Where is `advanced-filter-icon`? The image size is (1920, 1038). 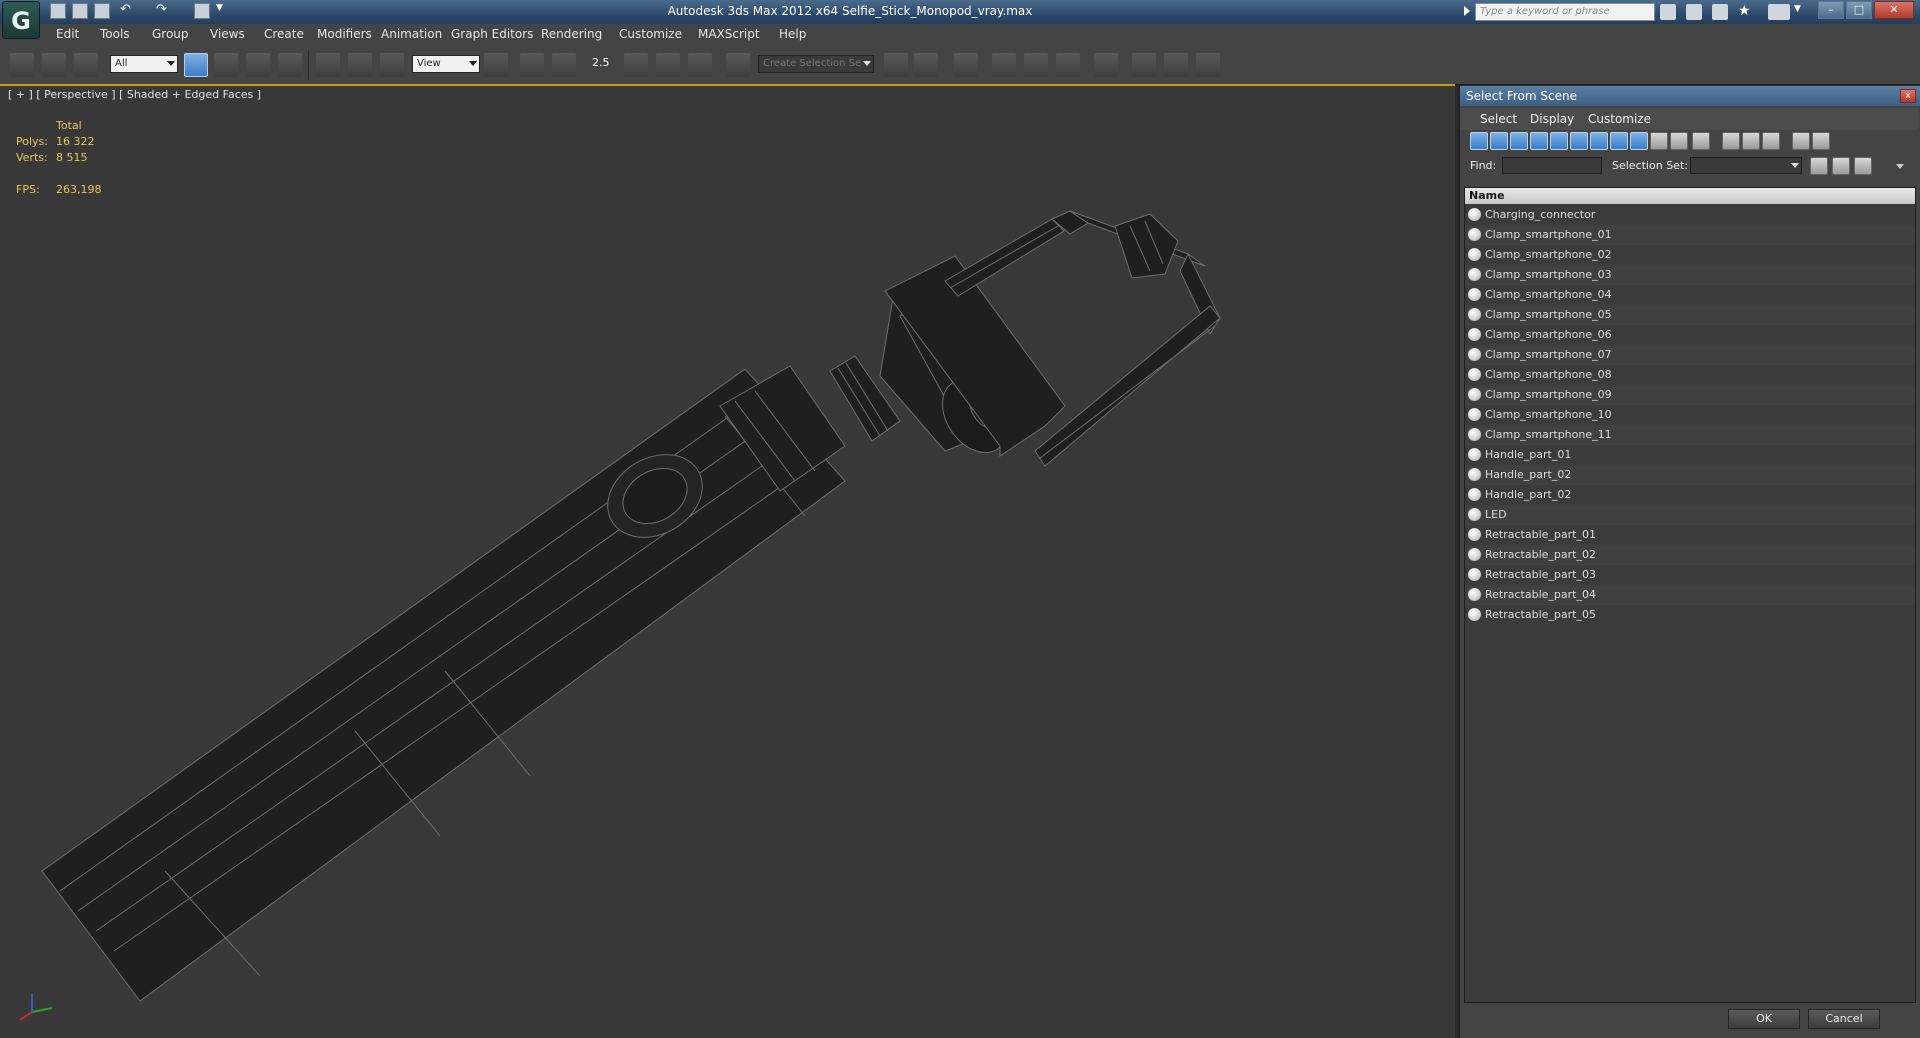 advanced-filter-icon is located at coordinates (1821, 141).